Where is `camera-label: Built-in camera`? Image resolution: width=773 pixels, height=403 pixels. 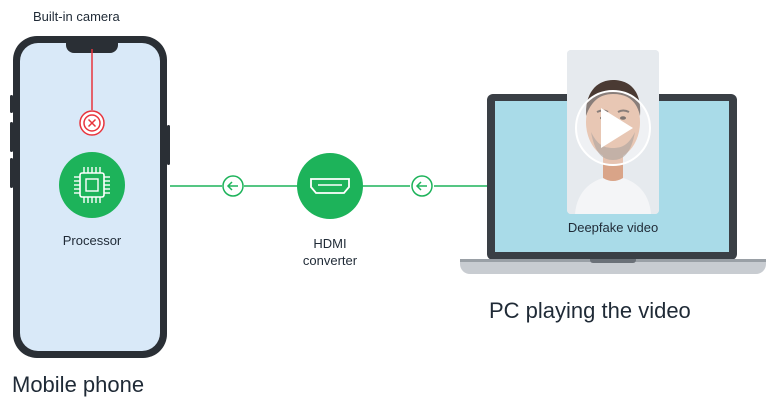
camera-label: Built-in camera is located at coordinates (76, 16).